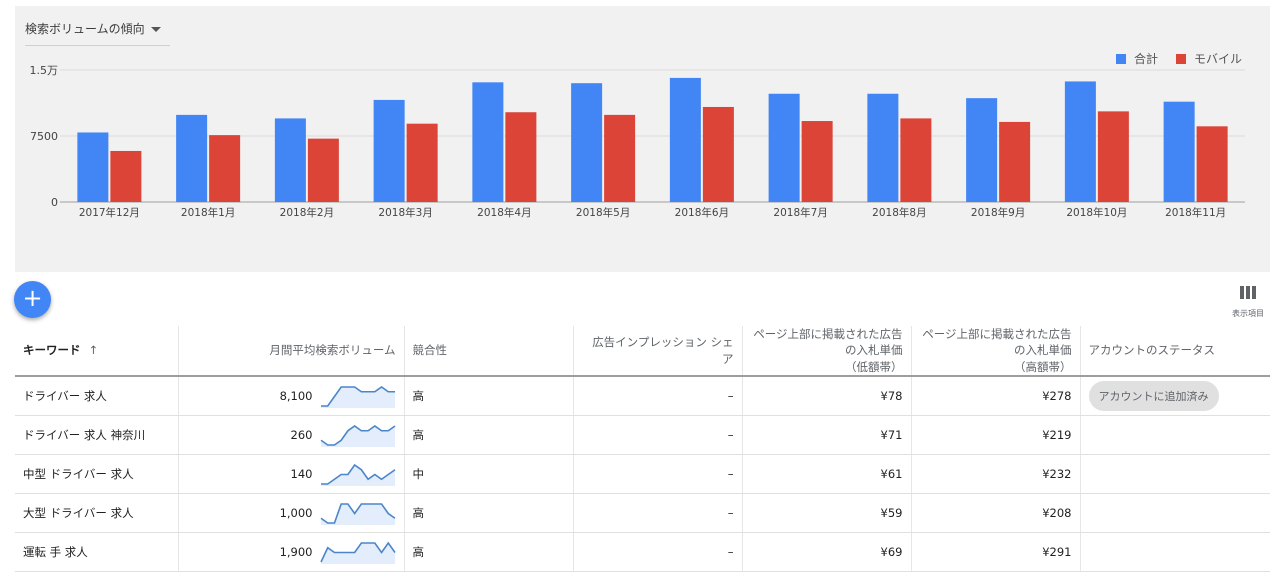 This screenshot has height=588, width=1280. What do you see at coordinates (827, 513) in the screenshot?
I see `bid-low-cell: ¥59` at bounding box center [827, 513].